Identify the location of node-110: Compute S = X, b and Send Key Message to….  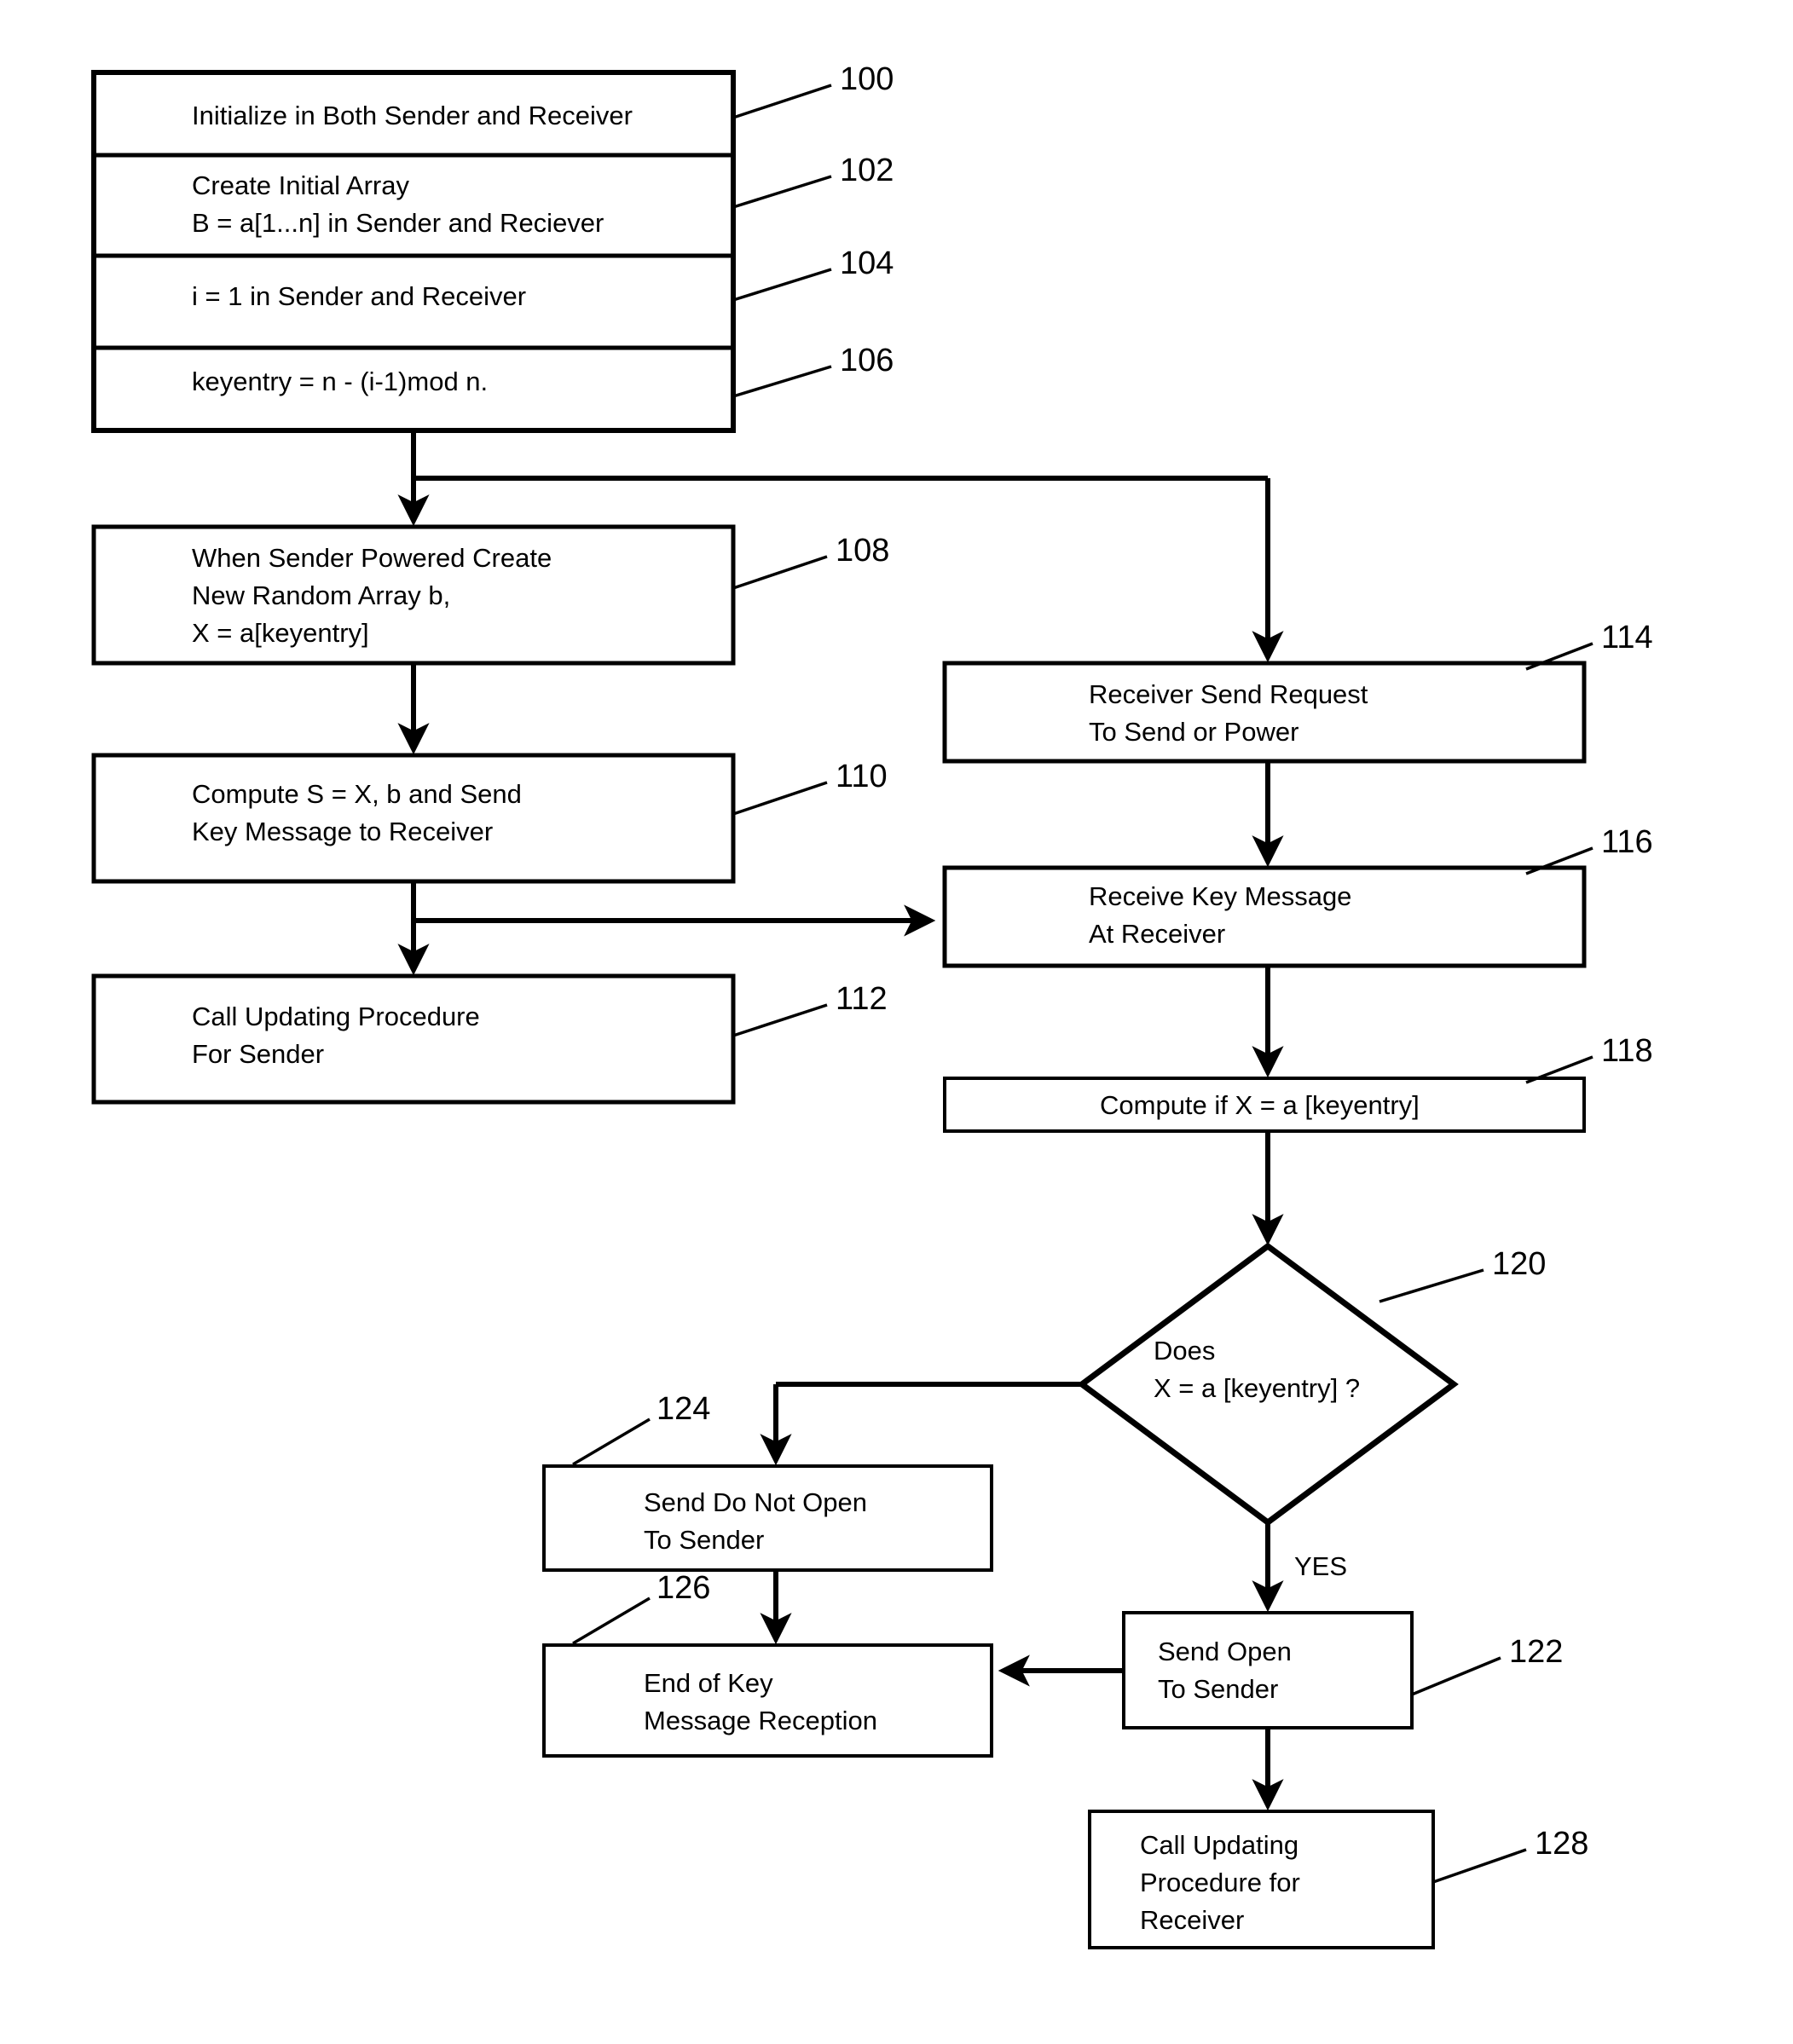
(413, 818).